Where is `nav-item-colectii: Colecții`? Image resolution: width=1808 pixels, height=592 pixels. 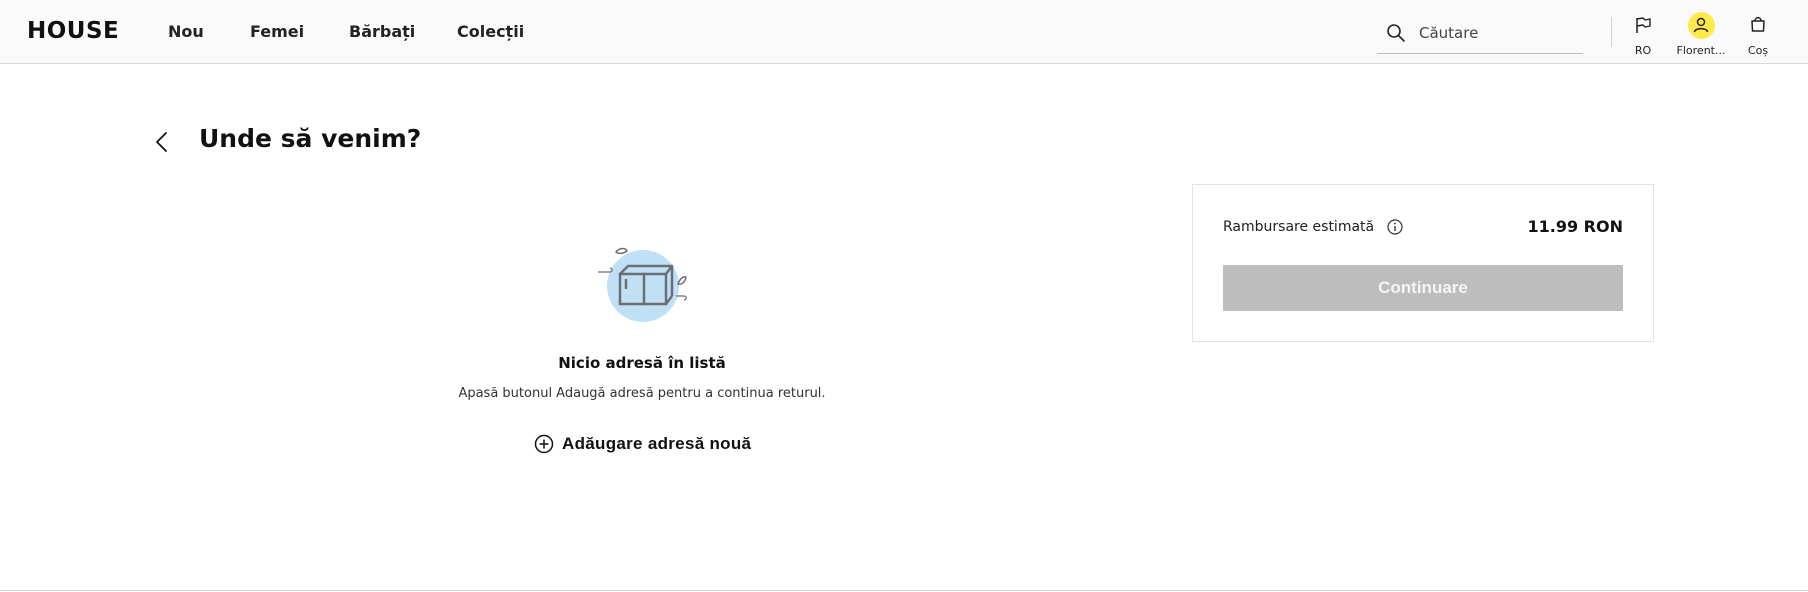
nav-item-colectii: Colecții is located at coordinates (490, 31).